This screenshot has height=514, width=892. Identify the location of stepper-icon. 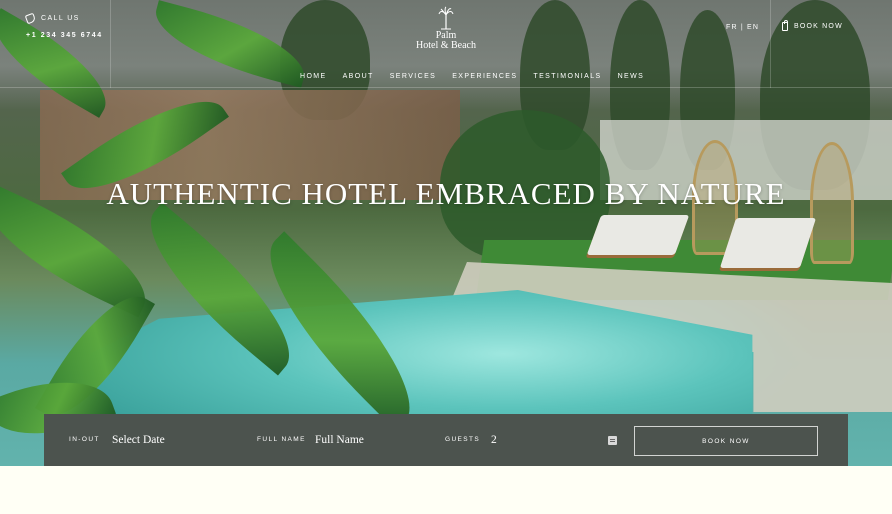
(612, 440).